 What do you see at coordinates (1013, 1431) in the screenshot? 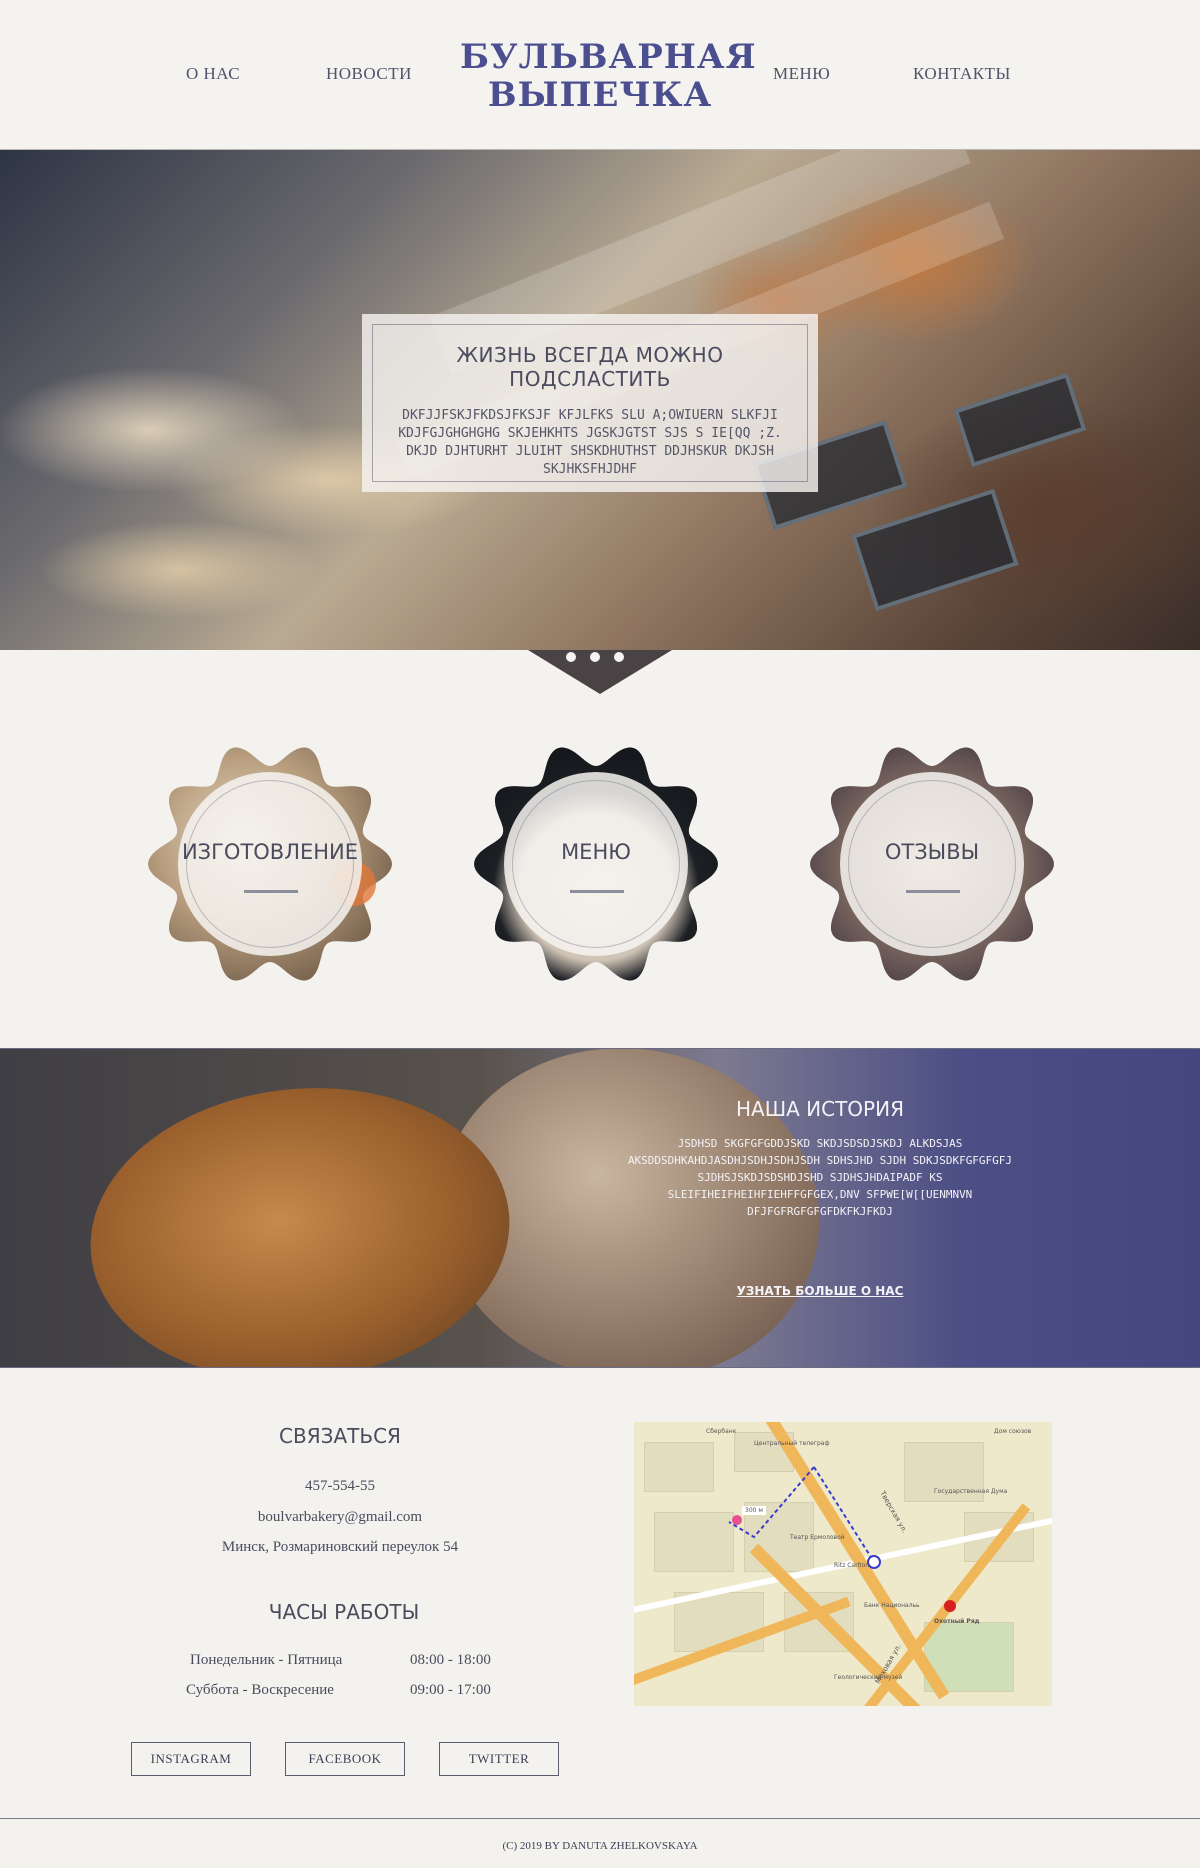
I see `map-label: Дом союзов` at bounding box center [1013, 1431].